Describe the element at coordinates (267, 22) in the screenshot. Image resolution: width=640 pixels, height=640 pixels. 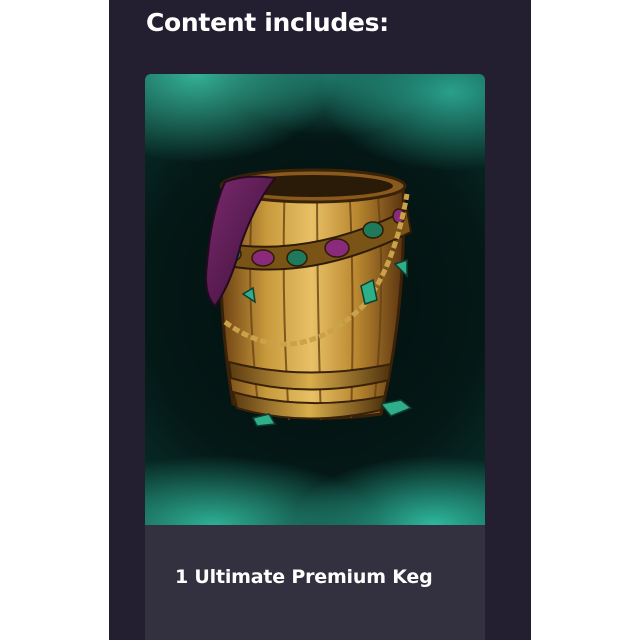
I see `section-heading: Content includes:` at that location.